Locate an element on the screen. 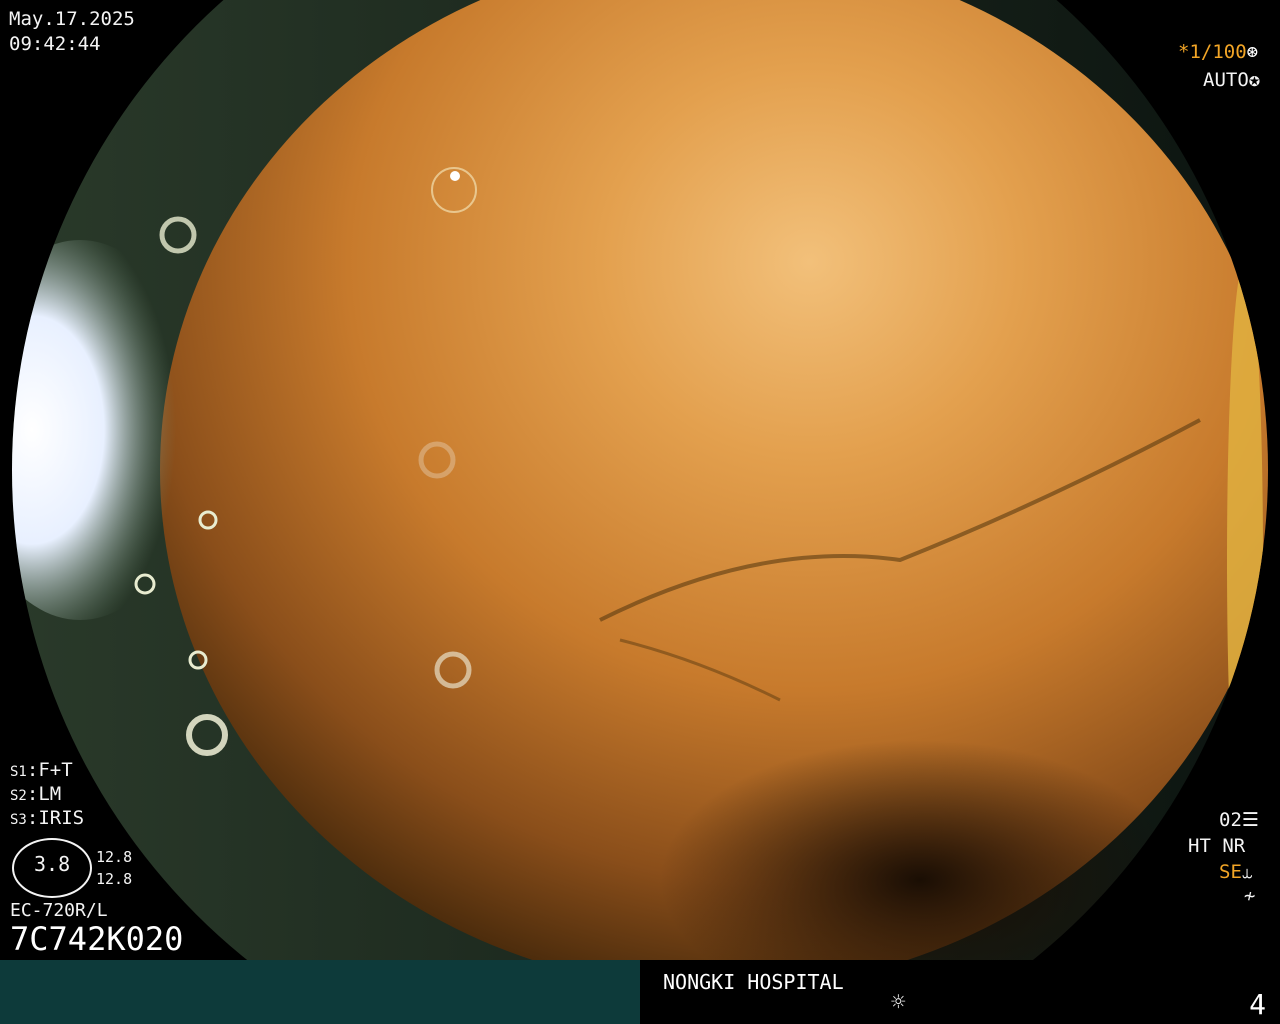 Image resolution: width=1280 pixels, height=1024 pixels. structure-setting: 02☰ is located at coordinates (1239, 820).